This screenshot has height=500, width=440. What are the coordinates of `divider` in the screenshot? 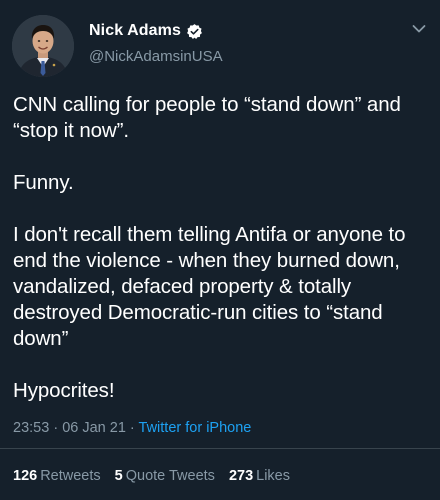 It's located at (220, 448).